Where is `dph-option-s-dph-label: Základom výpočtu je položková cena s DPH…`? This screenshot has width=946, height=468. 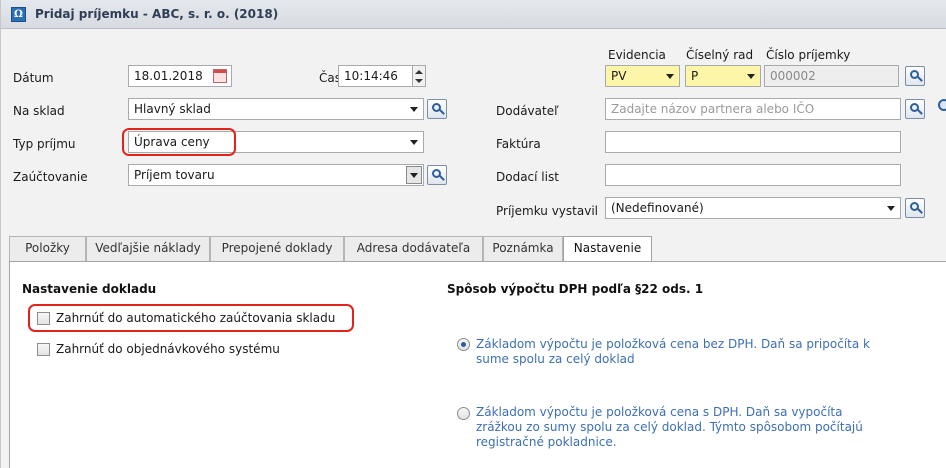 dph-option-s-dph-label: Základom výpočtu je položková cena s DPH… is located at coordinates (669, 427).